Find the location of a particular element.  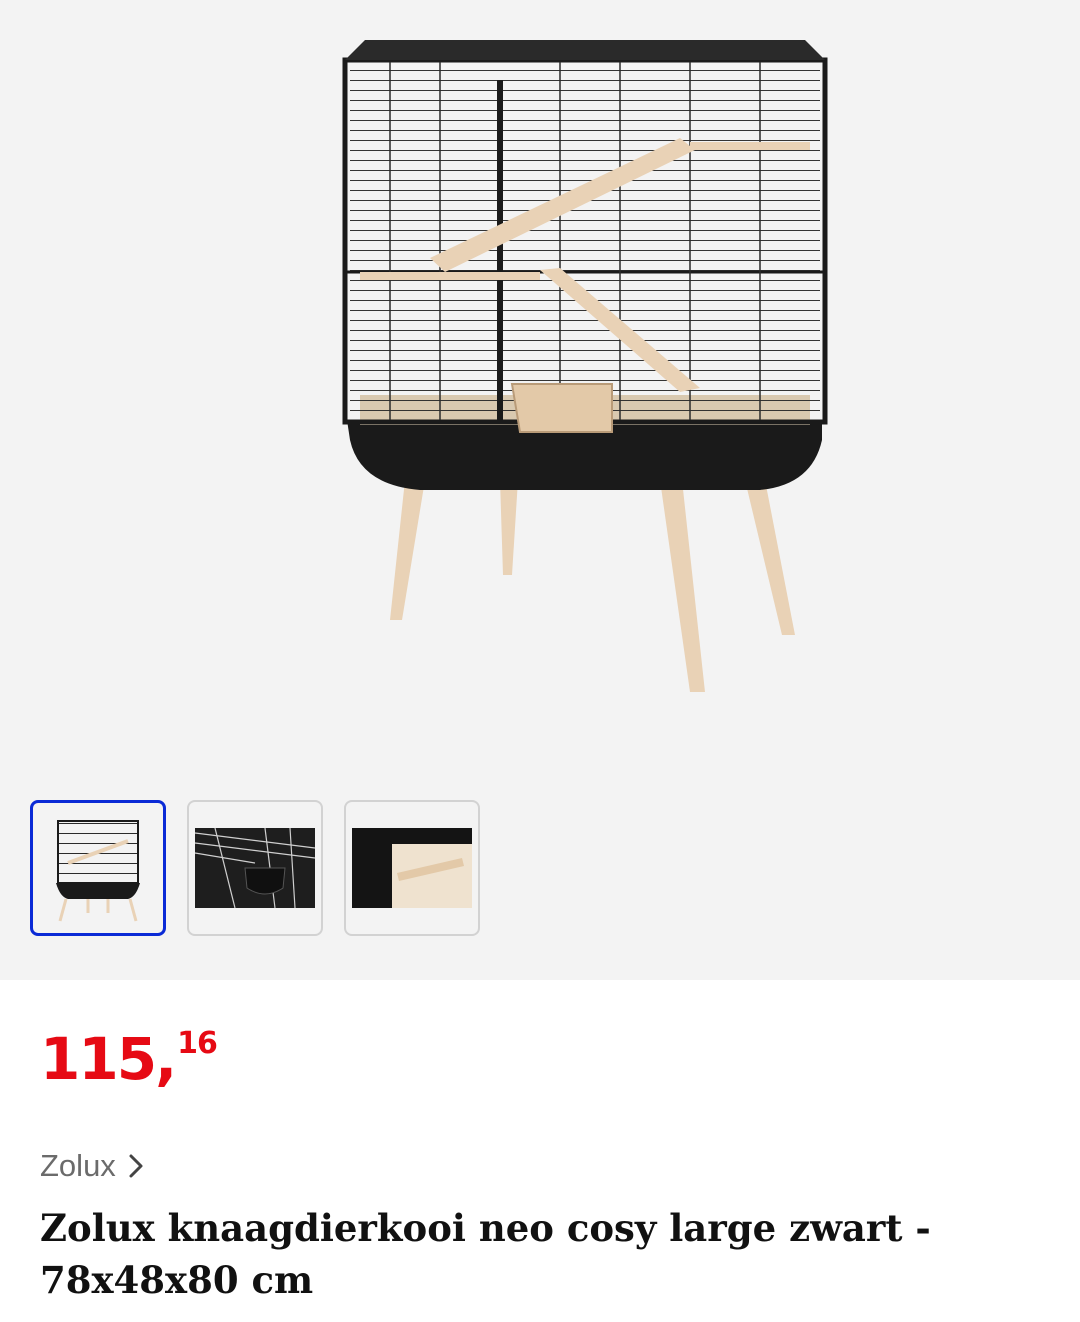

chevron-right-icon is located at coordinates (136, 1166).